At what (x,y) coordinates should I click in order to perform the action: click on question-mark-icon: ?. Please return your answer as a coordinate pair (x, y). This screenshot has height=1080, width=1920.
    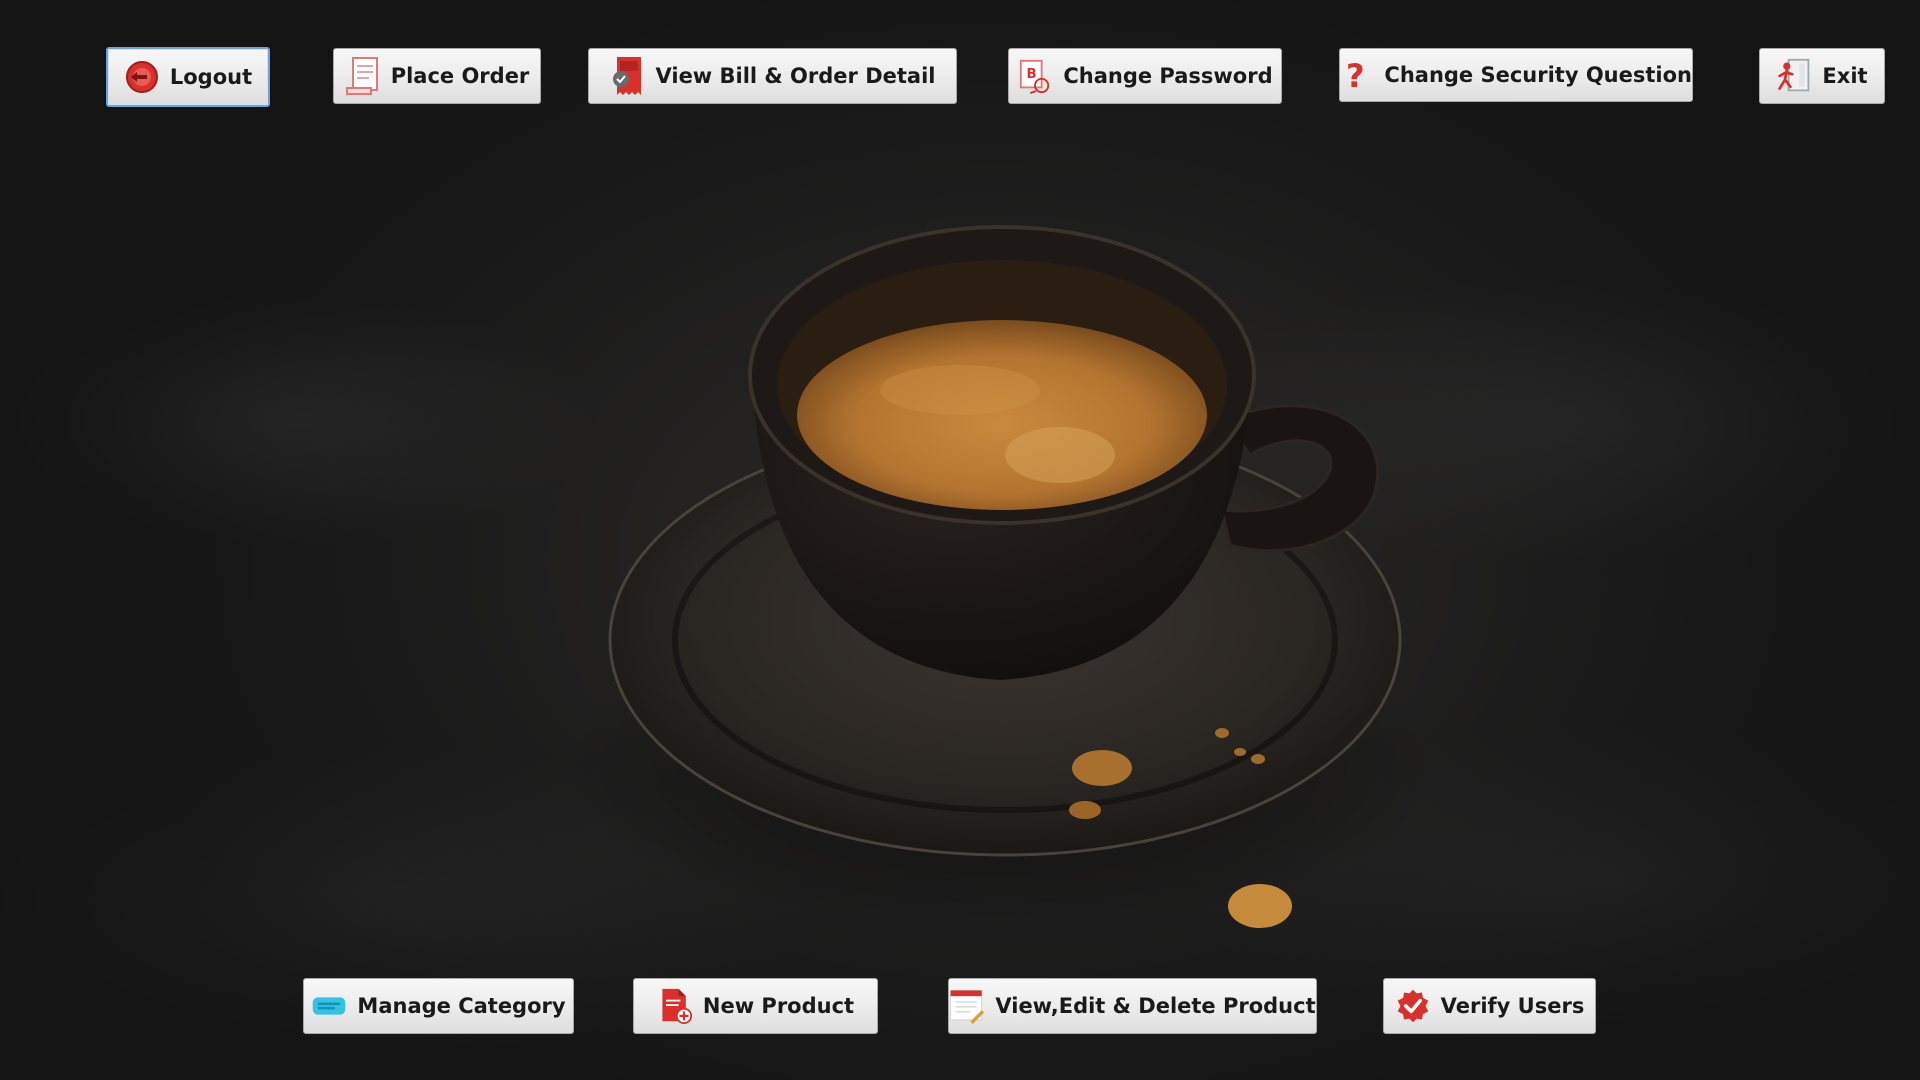
    Looking at the image, I should click on (1357, 75).